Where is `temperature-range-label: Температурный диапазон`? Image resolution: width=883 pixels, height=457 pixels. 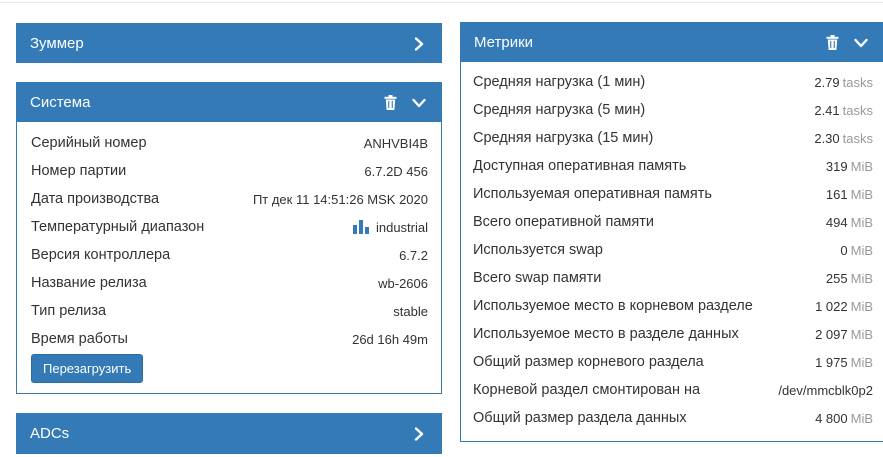 temperature-range-label: Температурный диапазон is located at coordinates (118, 227).